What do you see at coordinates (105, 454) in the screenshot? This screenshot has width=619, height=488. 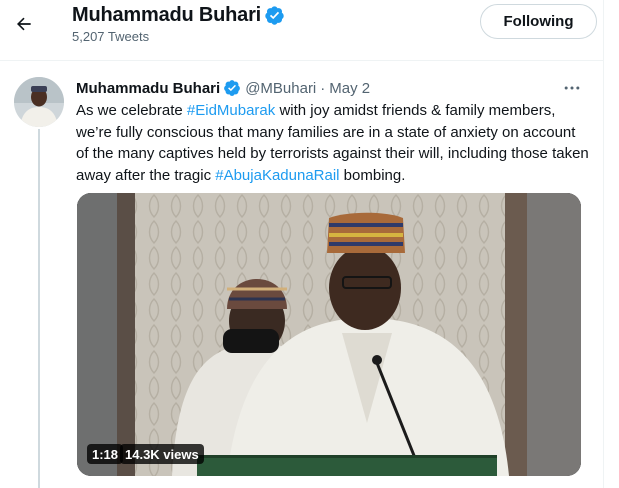 I see `video-duration: 1:18` at bounding box center [105, 454].